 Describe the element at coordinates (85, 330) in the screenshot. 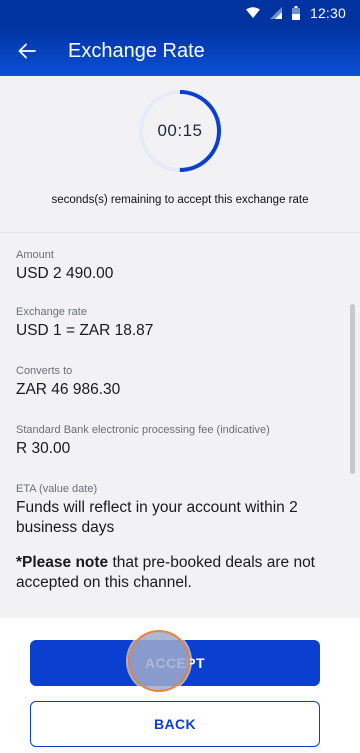

I see `exchange-rate-value: USD 1 = ZAR 18.87` at that location.